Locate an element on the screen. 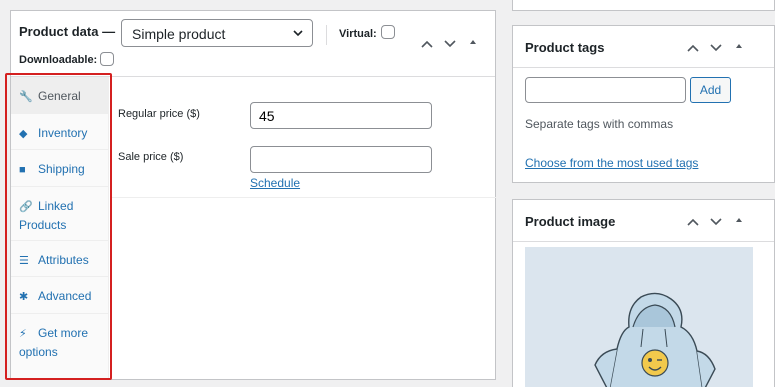 This screenshot has width=775, height=387. tab-label: Advanced is located at coordinates (65, 296).